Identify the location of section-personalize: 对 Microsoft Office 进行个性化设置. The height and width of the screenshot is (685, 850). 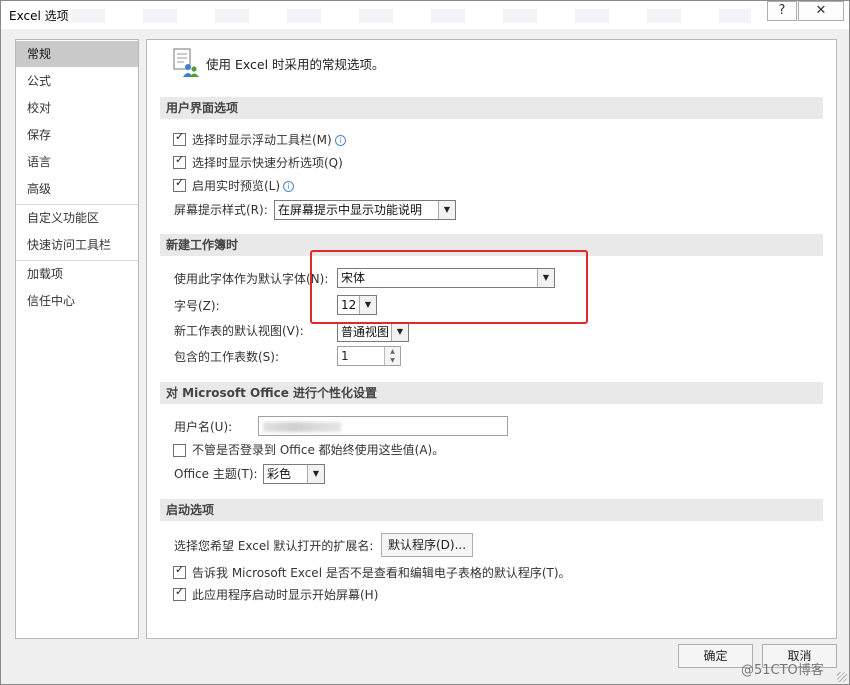
(491, 393).